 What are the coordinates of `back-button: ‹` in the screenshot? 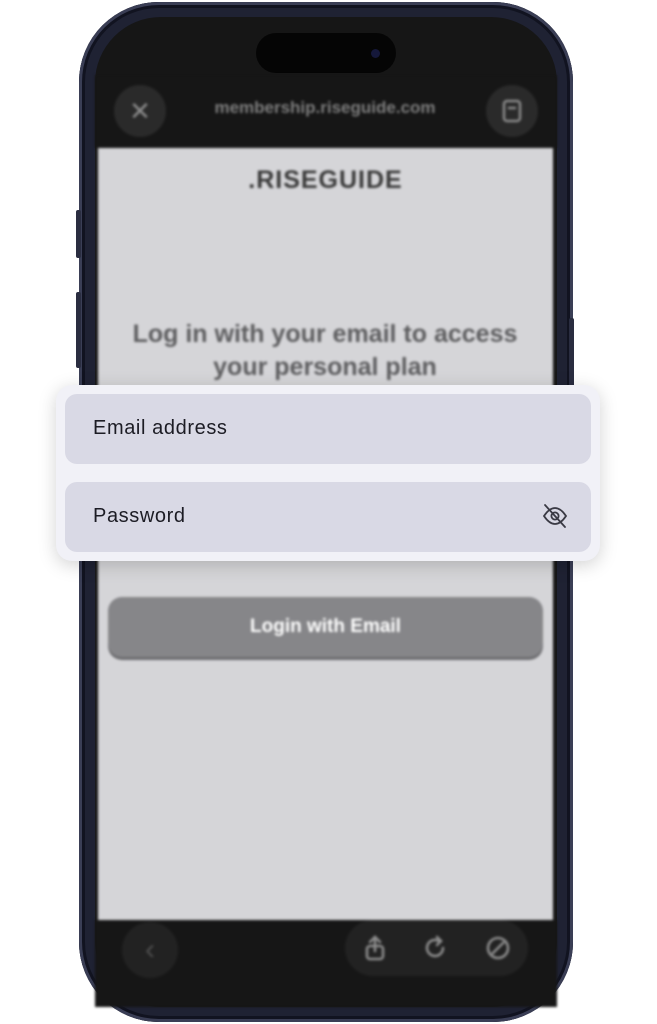 It's located at (150, 950).